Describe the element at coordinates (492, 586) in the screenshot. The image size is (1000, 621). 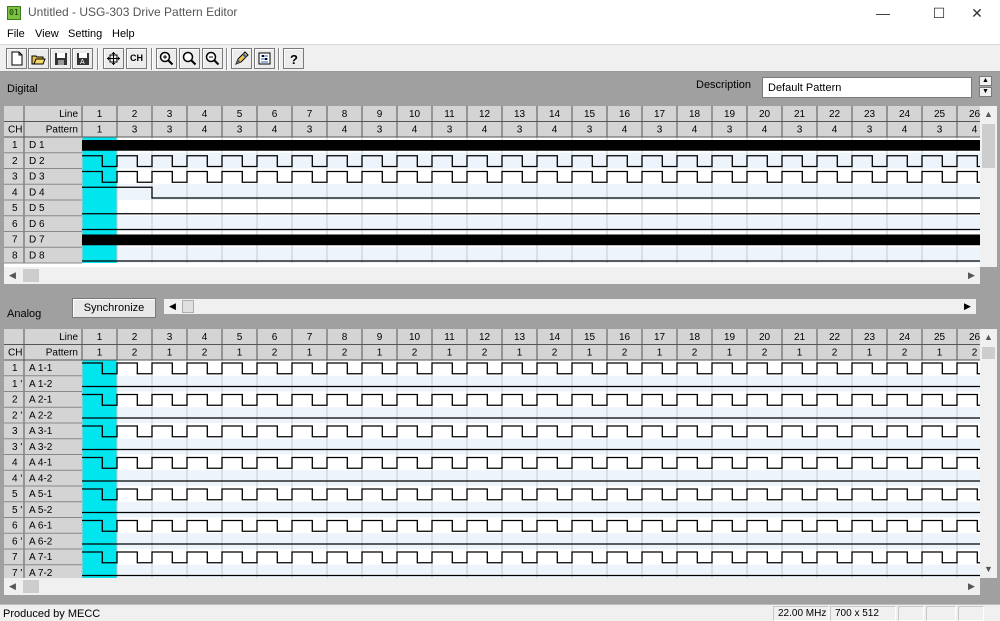
I see `analog-horizontal-scrollbar: ◀ ▶` at that location.